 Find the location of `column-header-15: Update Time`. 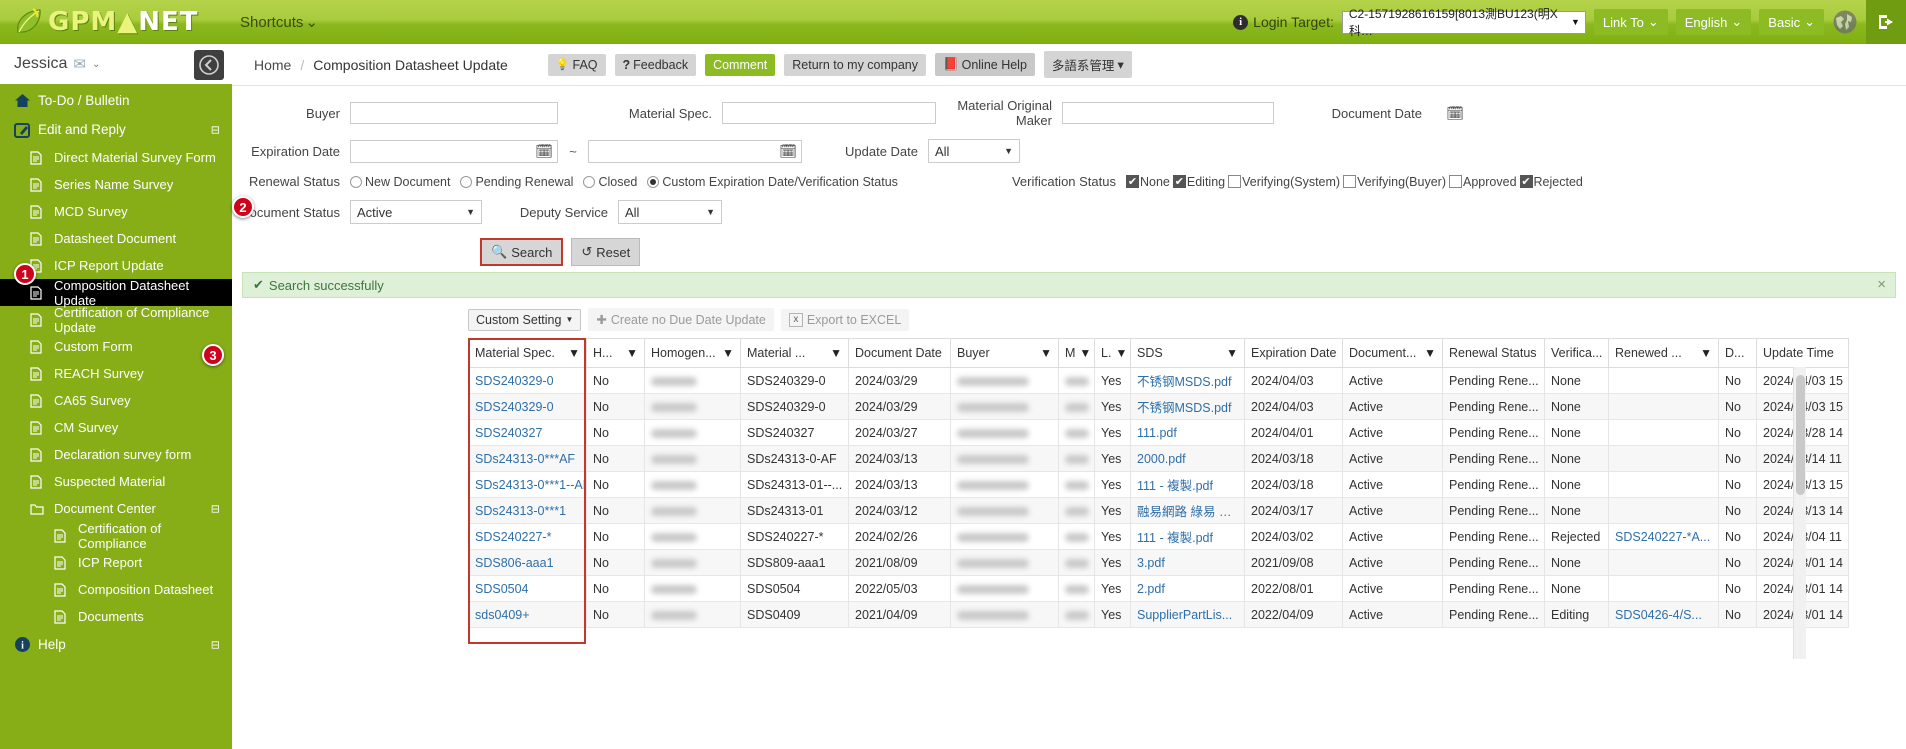

column-header-15: Update Time is located at coordinates (1802, 353).